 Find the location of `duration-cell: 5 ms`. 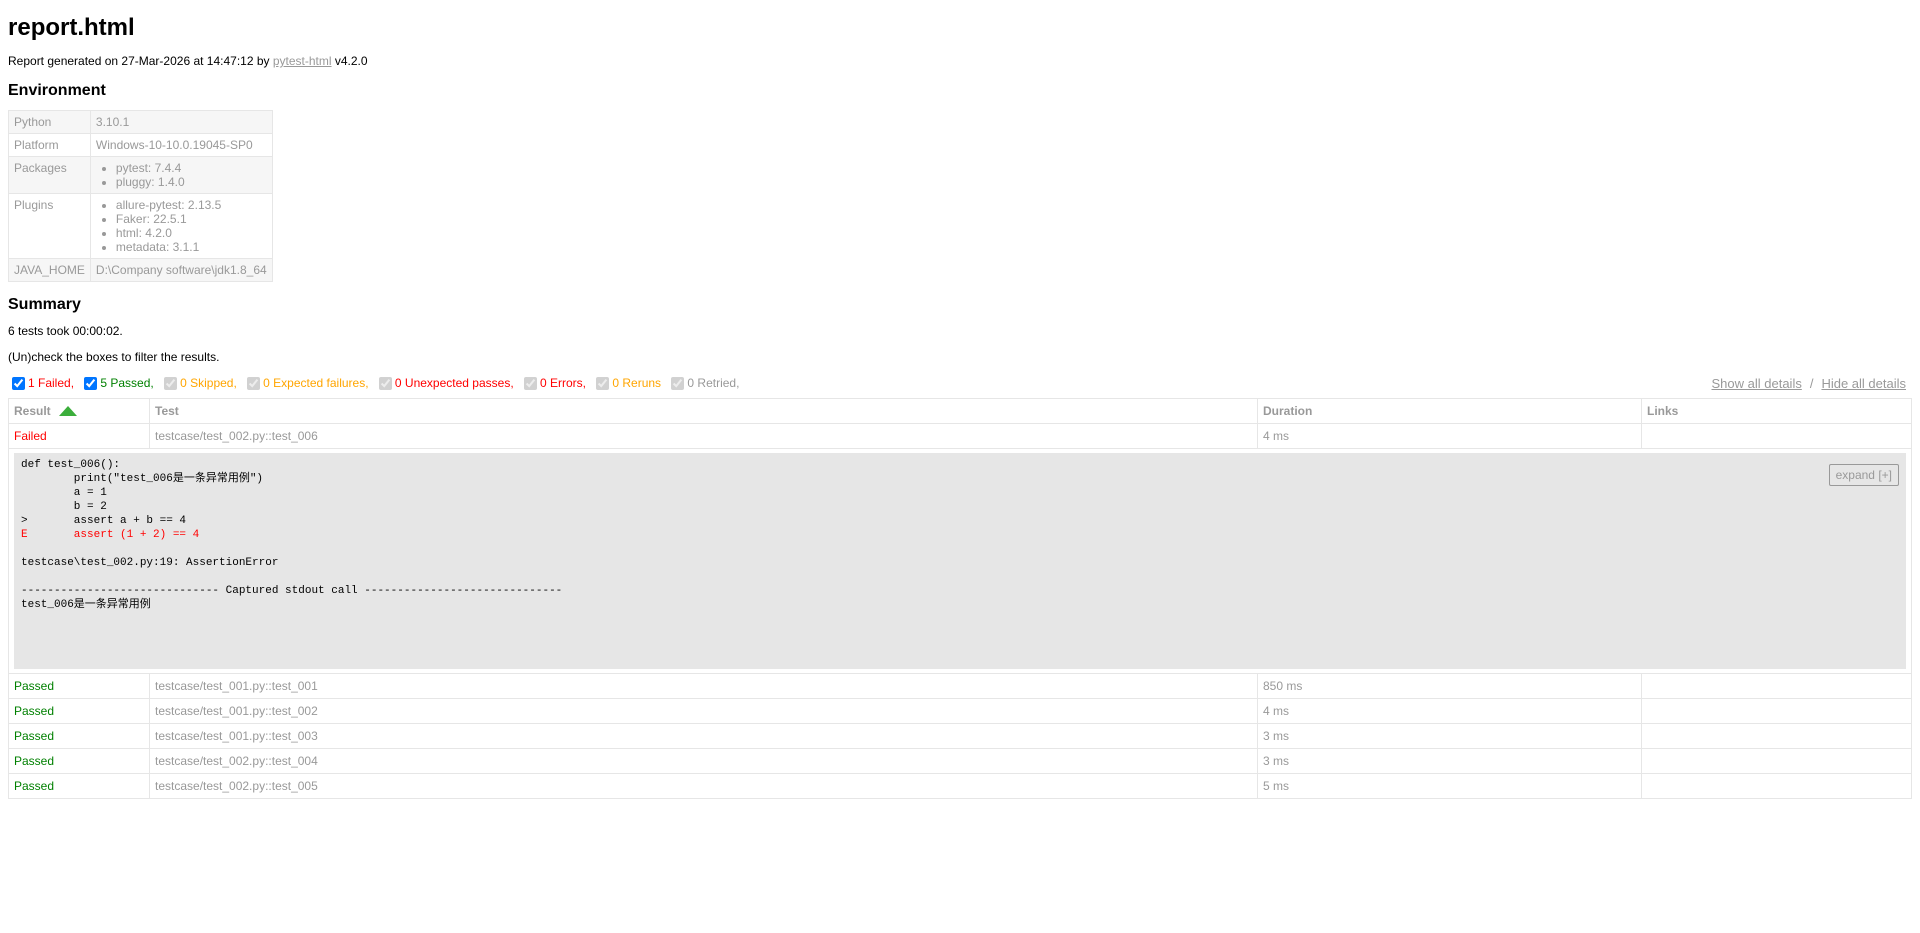

duration-cell: 5 ms is located at coordinates (1449, 786).